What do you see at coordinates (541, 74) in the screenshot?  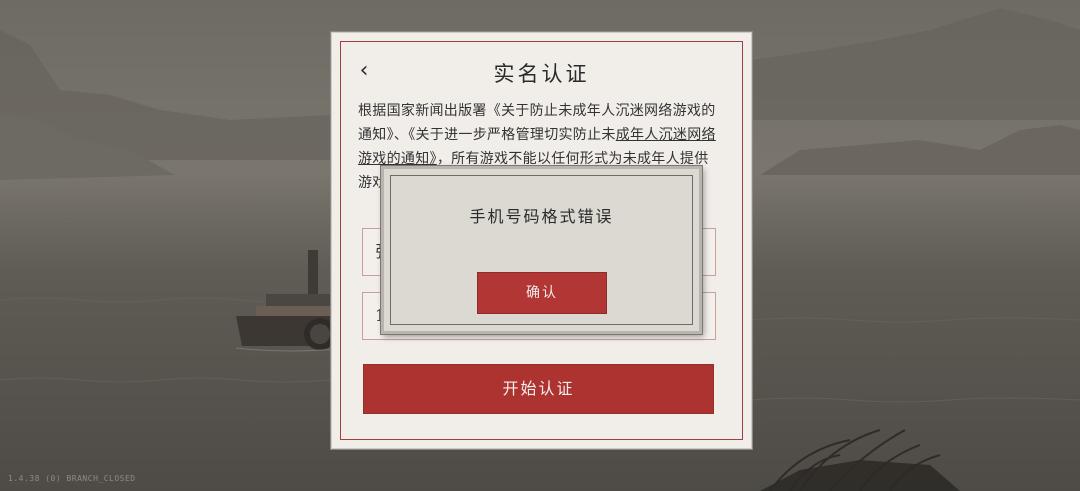 I see `page-title: 实名认证` at bounding box center [541, 74].